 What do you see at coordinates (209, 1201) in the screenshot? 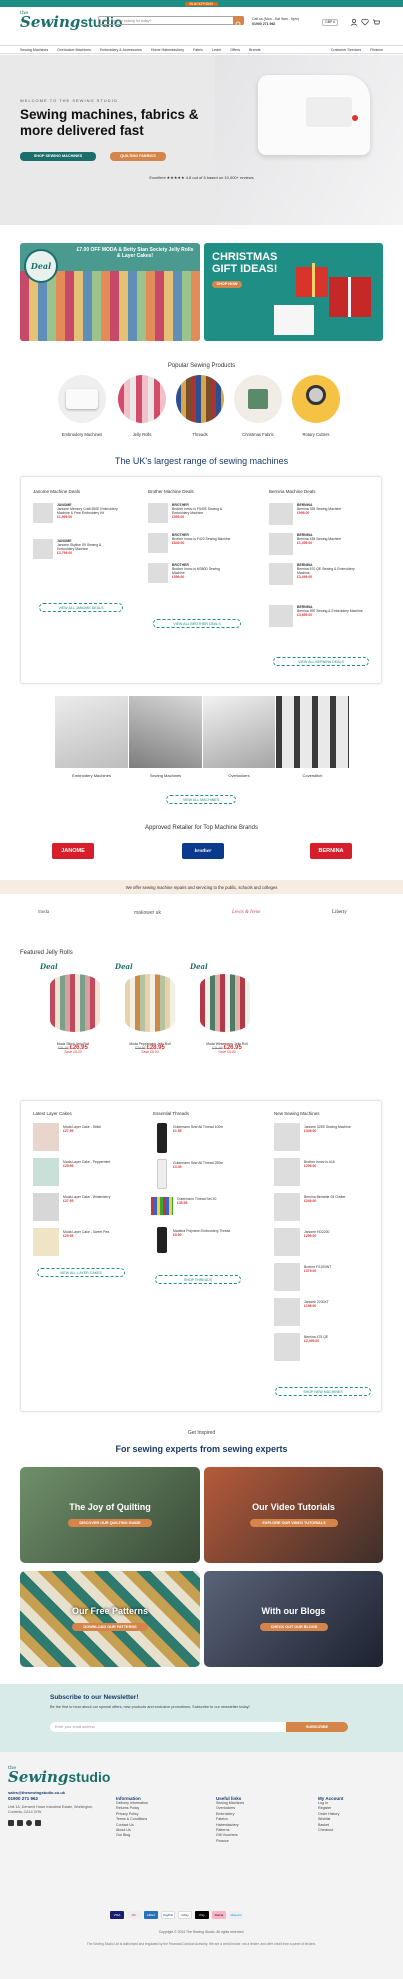
I see `product-info: Gutermann Thread Set 30 £35.95` at bounding box center [209, 1201].